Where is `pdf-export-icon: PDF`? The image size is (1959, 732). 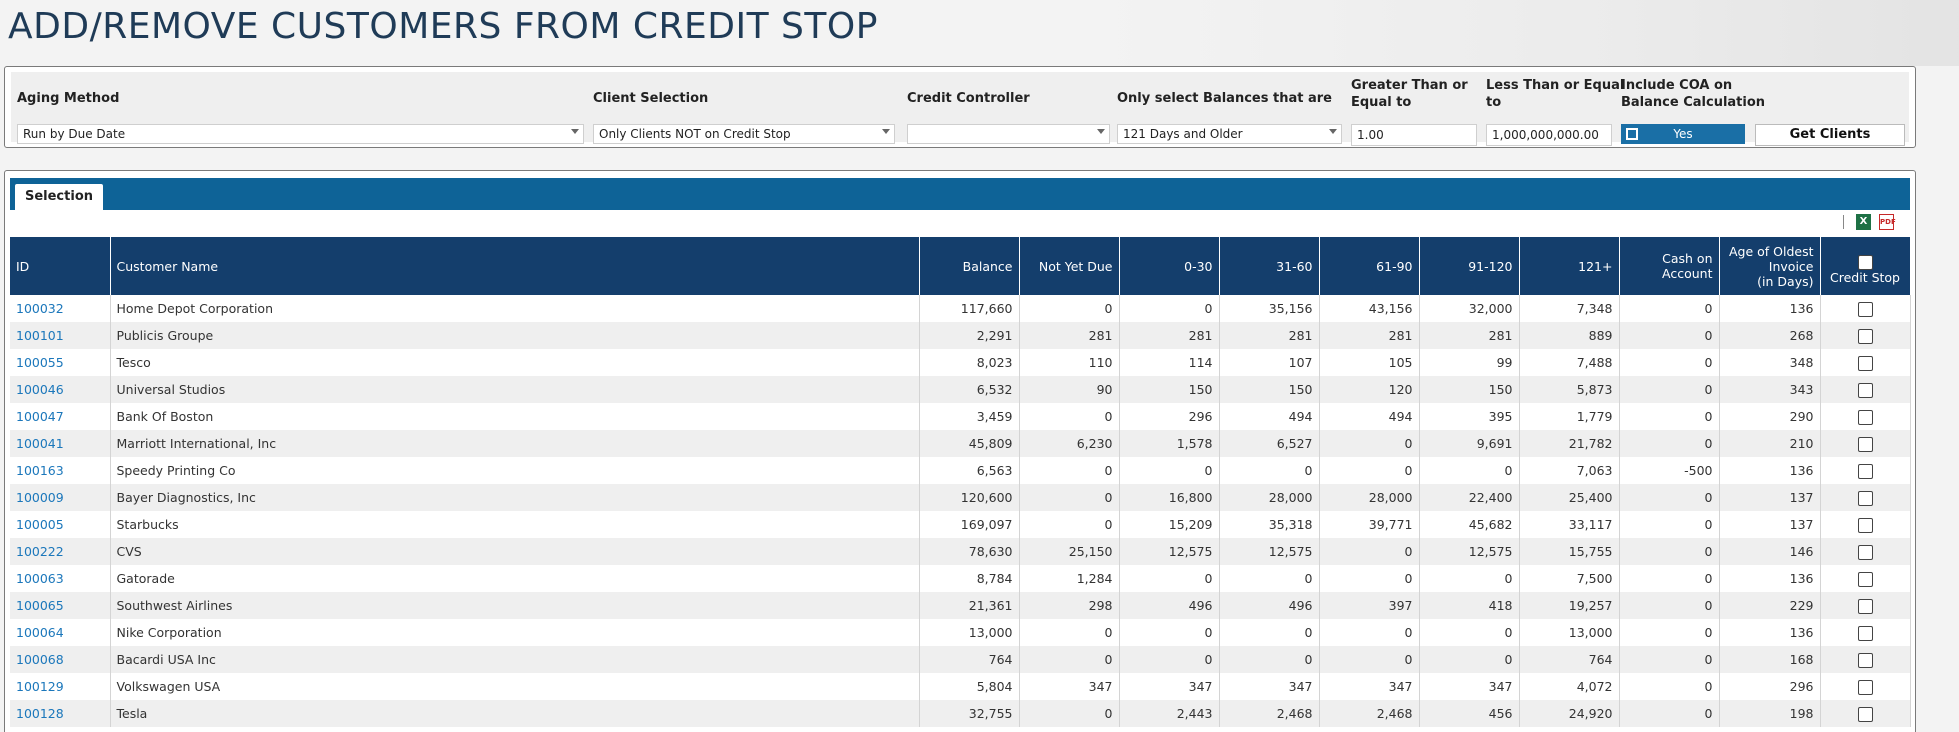 pdf-export-icon: PDF is located at coordinates (1887, 222).